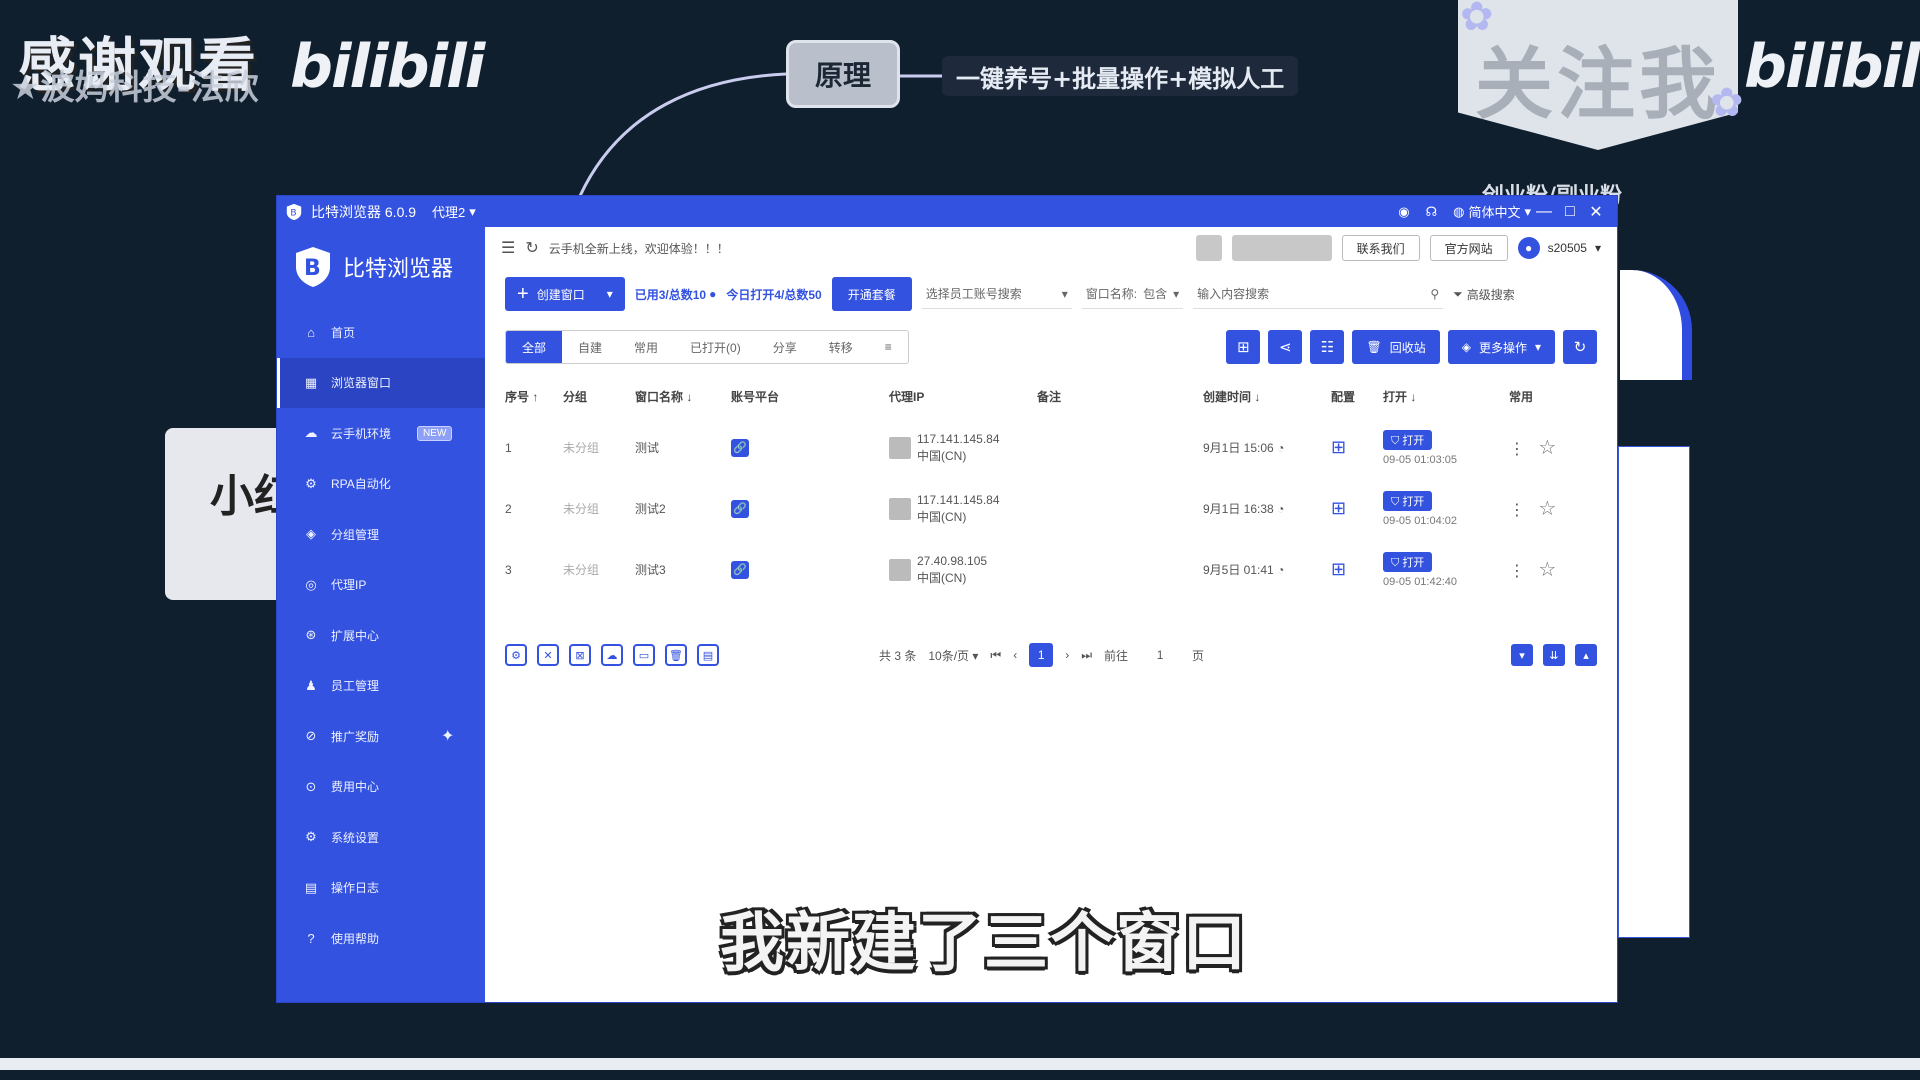 The height and width of the screenshot is (1080, 1920). What do you see at coordinates (1318, 294) in the screenshot?
I see `search-input: 输入内容搜索 ⚲` at bounding box center [1318, 294].